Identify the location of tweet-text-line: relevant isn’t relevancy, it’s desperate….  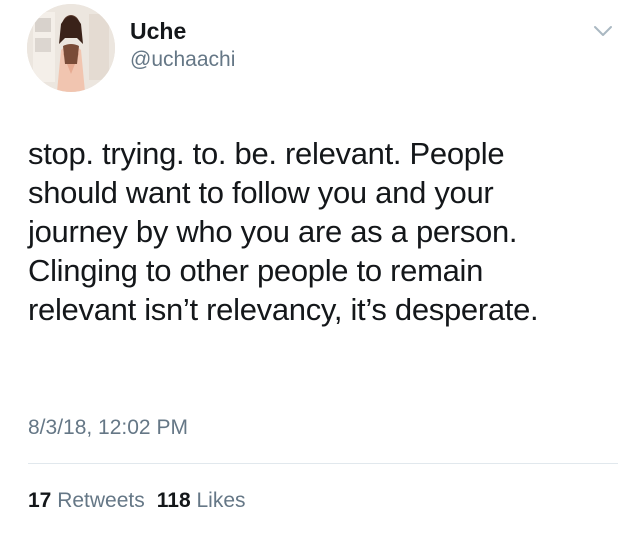
(283, 309).